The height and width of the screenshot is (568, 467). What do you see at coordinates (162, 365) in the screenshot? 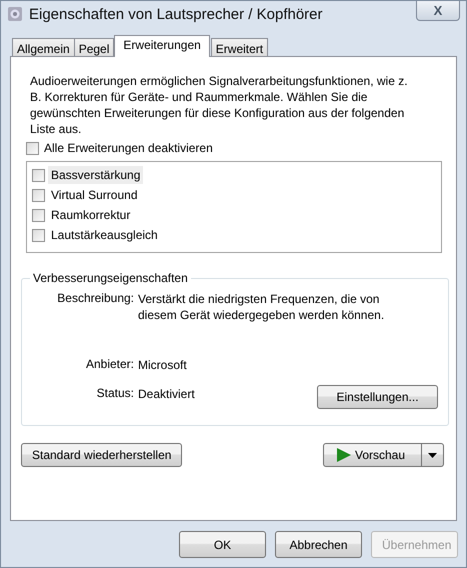
I see `field-value: Microsoft` at bounding box center [162, 365].